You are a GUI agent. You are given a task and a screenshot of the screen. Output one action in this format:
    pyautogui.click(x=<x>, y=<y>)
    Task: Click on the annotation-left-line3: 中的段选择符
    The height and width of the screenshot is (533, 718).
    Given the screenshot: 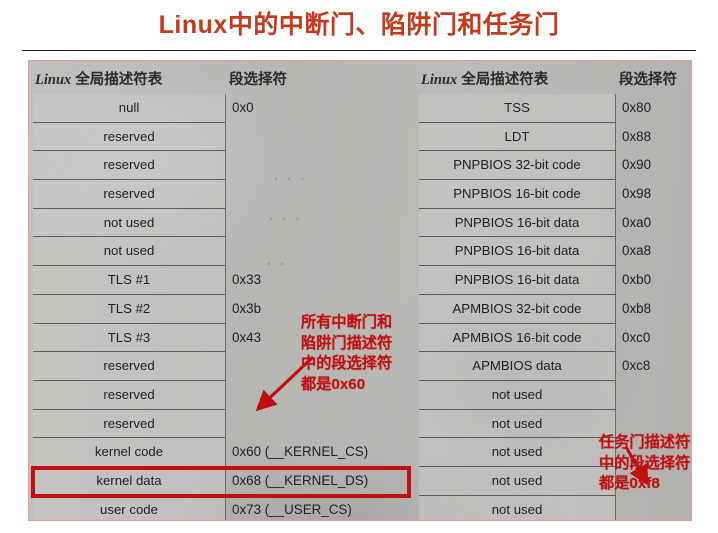 What is the action you would take?
    pyautogui.click(x=347, y=363)
    